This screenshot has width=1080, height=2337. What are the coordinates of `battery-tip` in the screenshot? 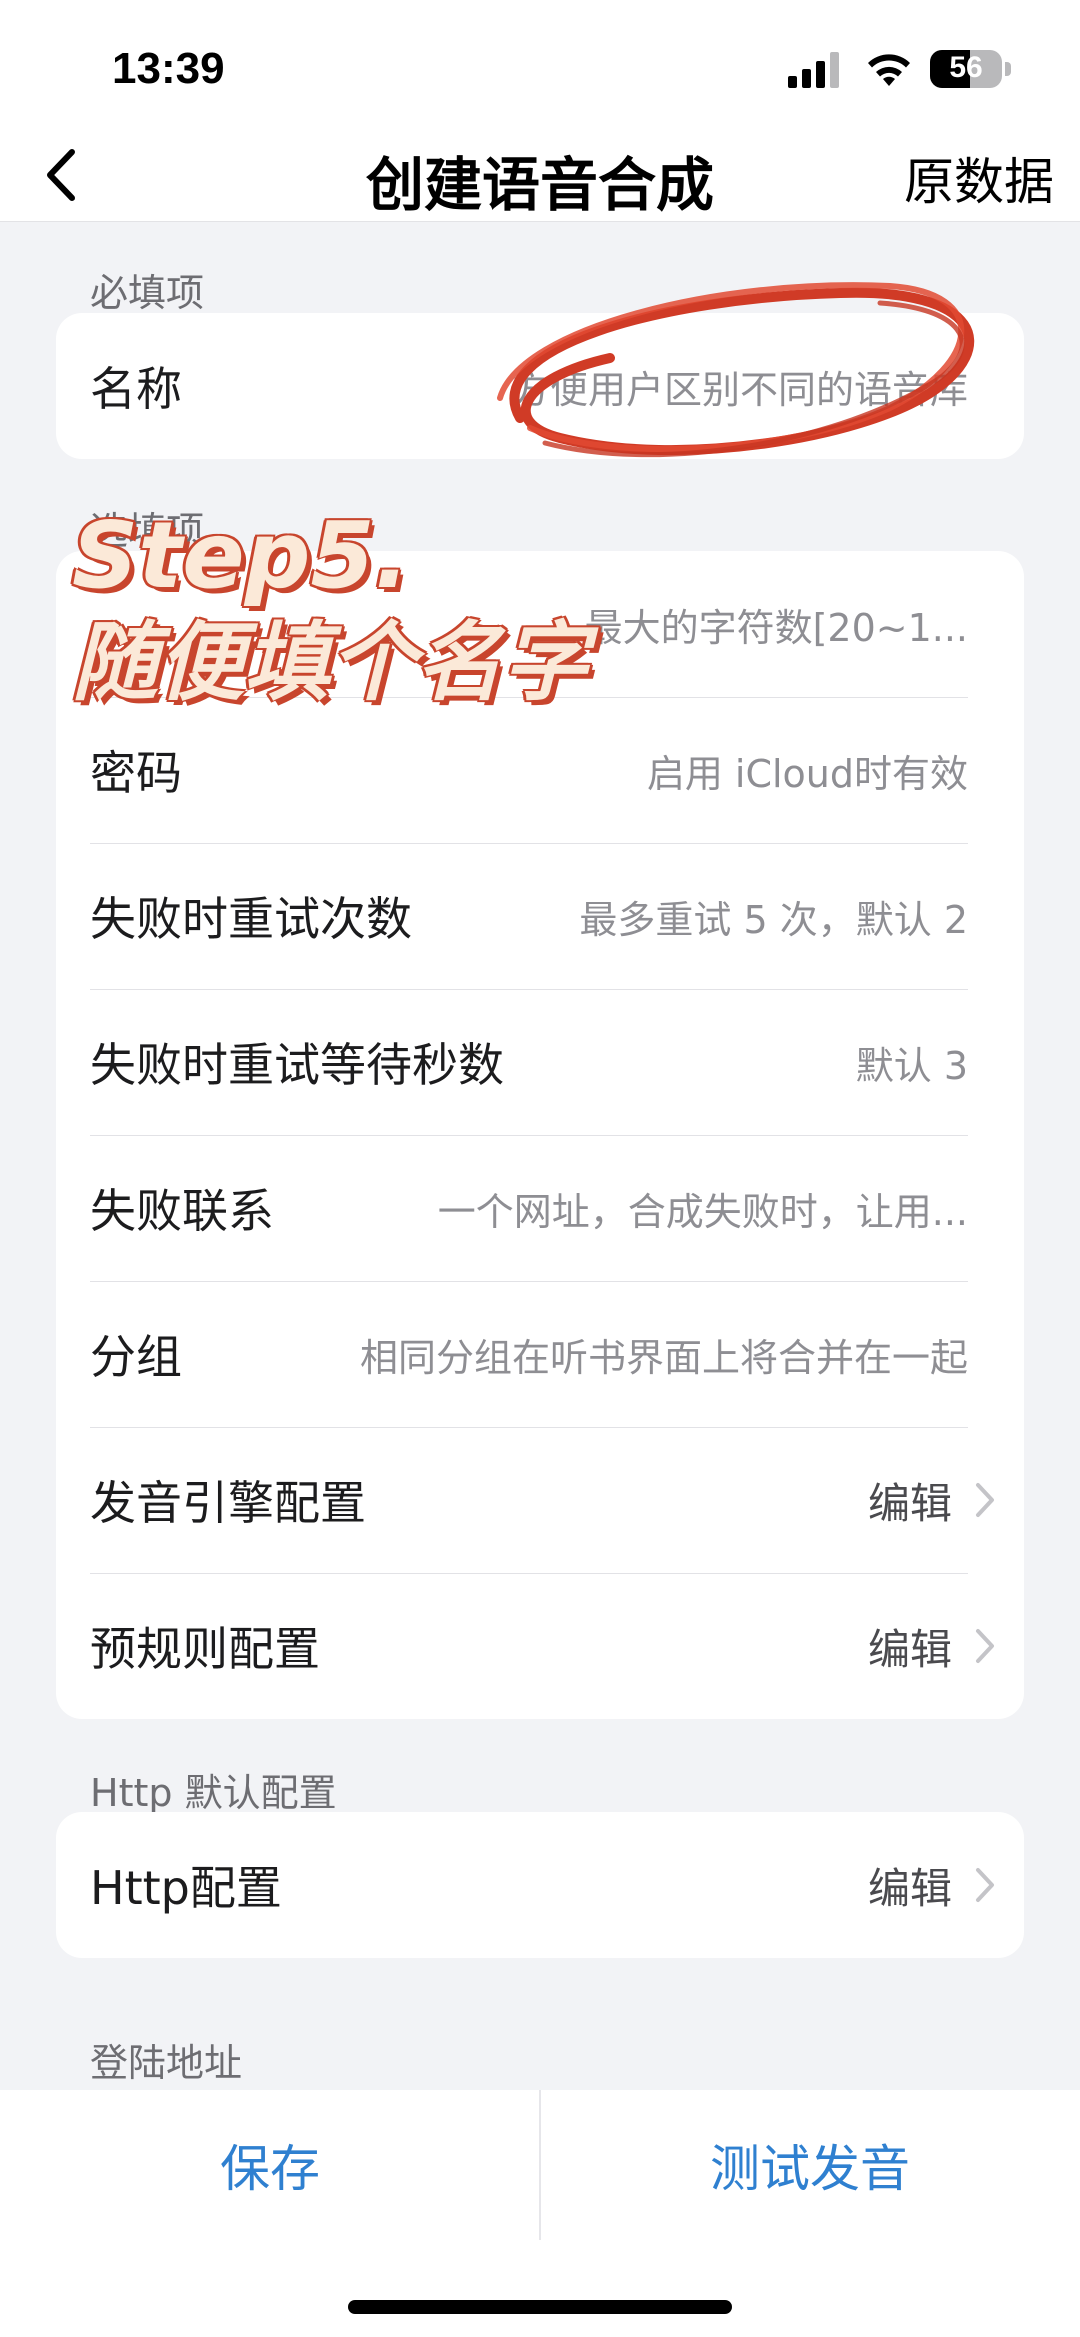 It's located at (1008, 69).